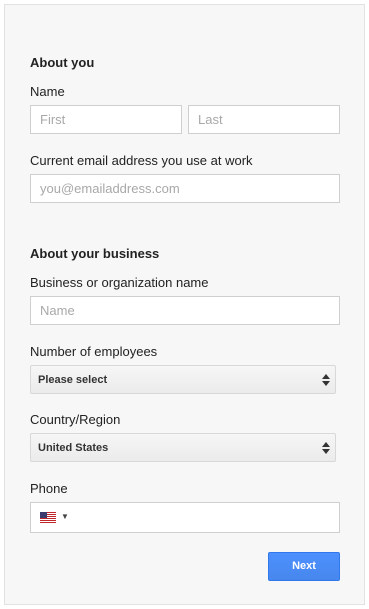  Describe the element at coordinates (75, 419) in the screenshot. I see `country-label: Country/Region` at that location.